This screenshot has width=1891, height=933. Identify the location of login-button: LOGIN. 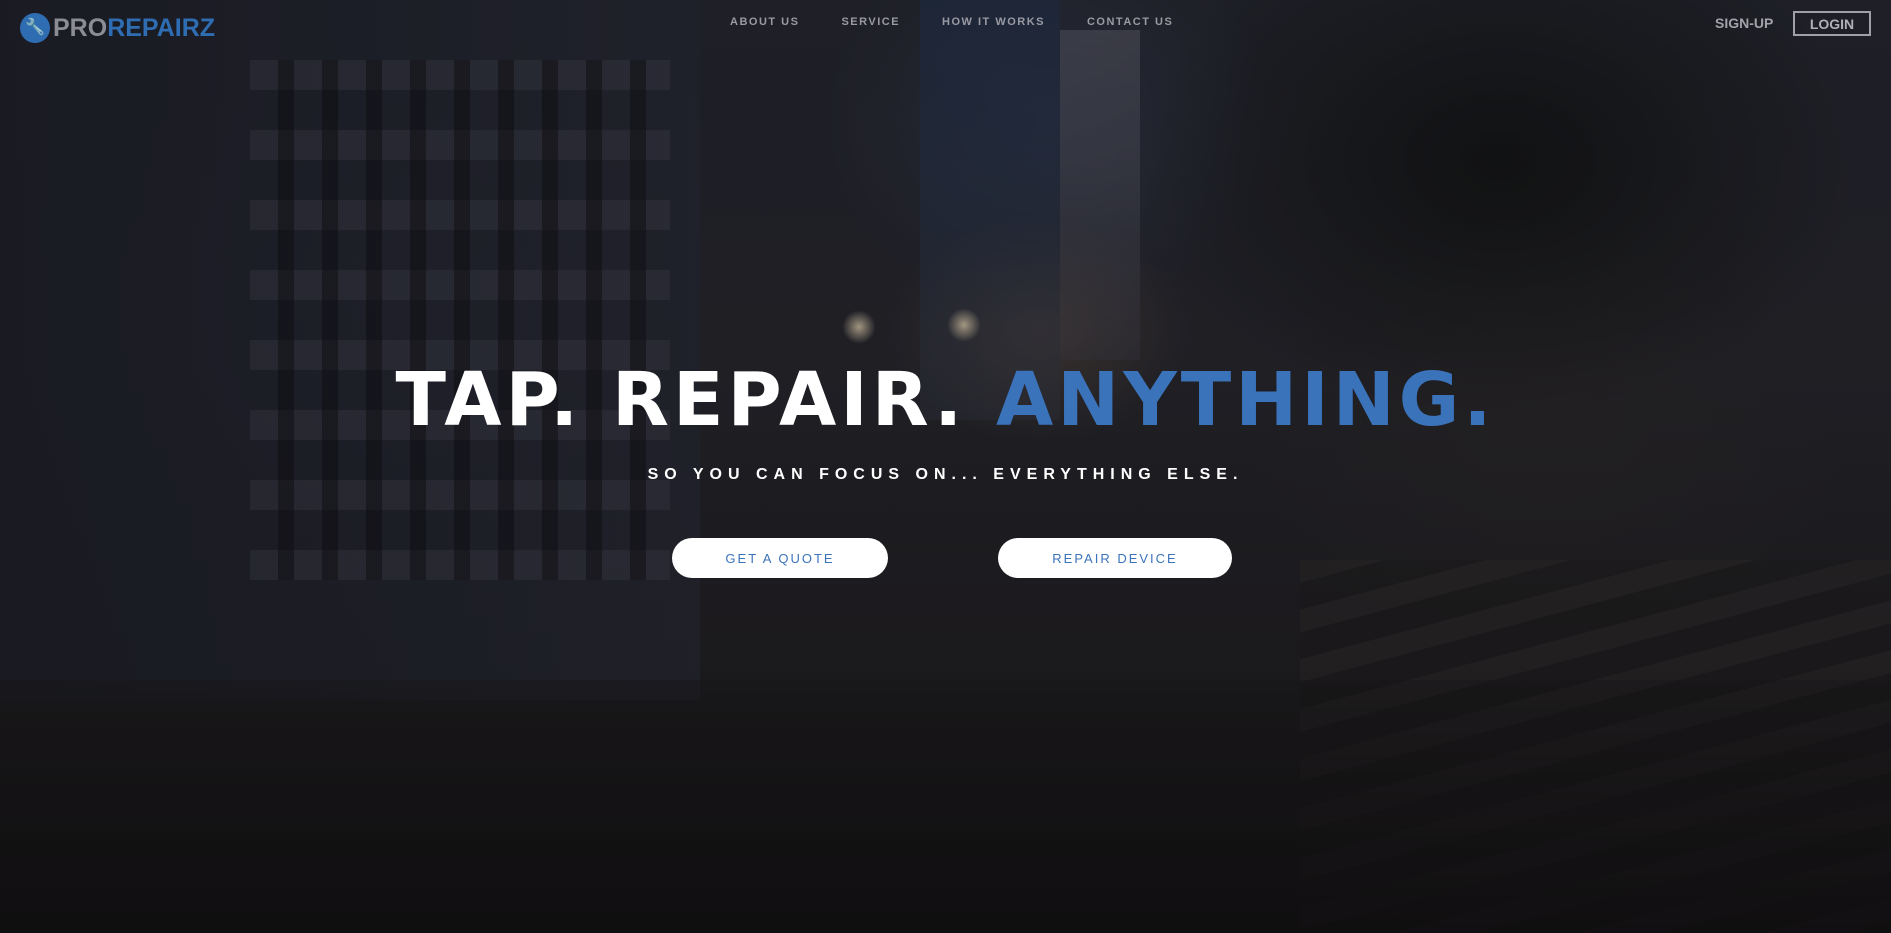
(1832, 23).